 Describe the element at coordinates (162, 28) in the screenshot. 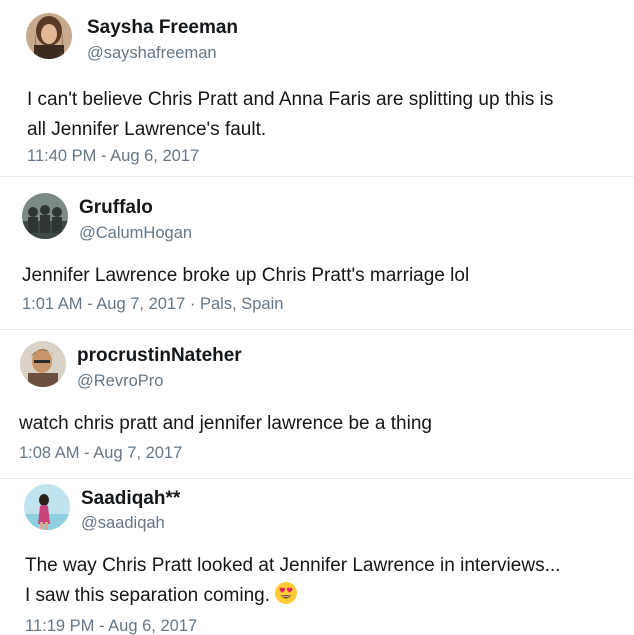

I see `author-name: Saysha Freeman` at that location.